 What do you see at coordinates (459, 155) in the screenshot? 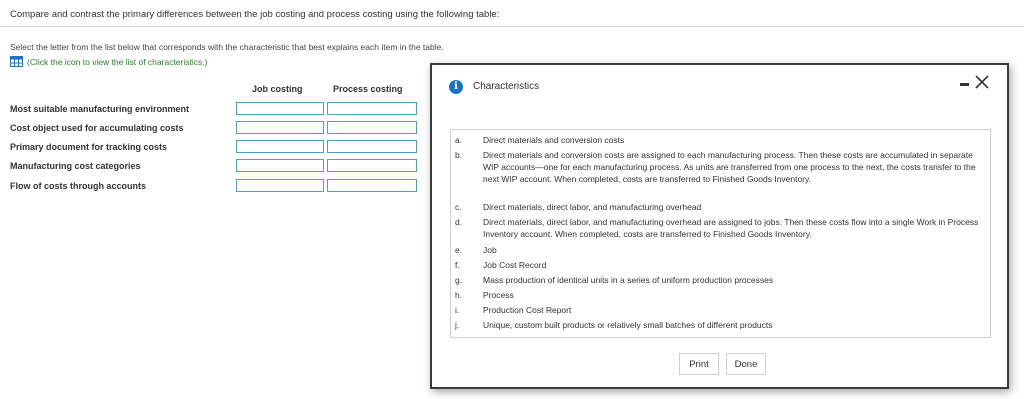
I see `item-letter: b.` at bounding box center [459, 155].